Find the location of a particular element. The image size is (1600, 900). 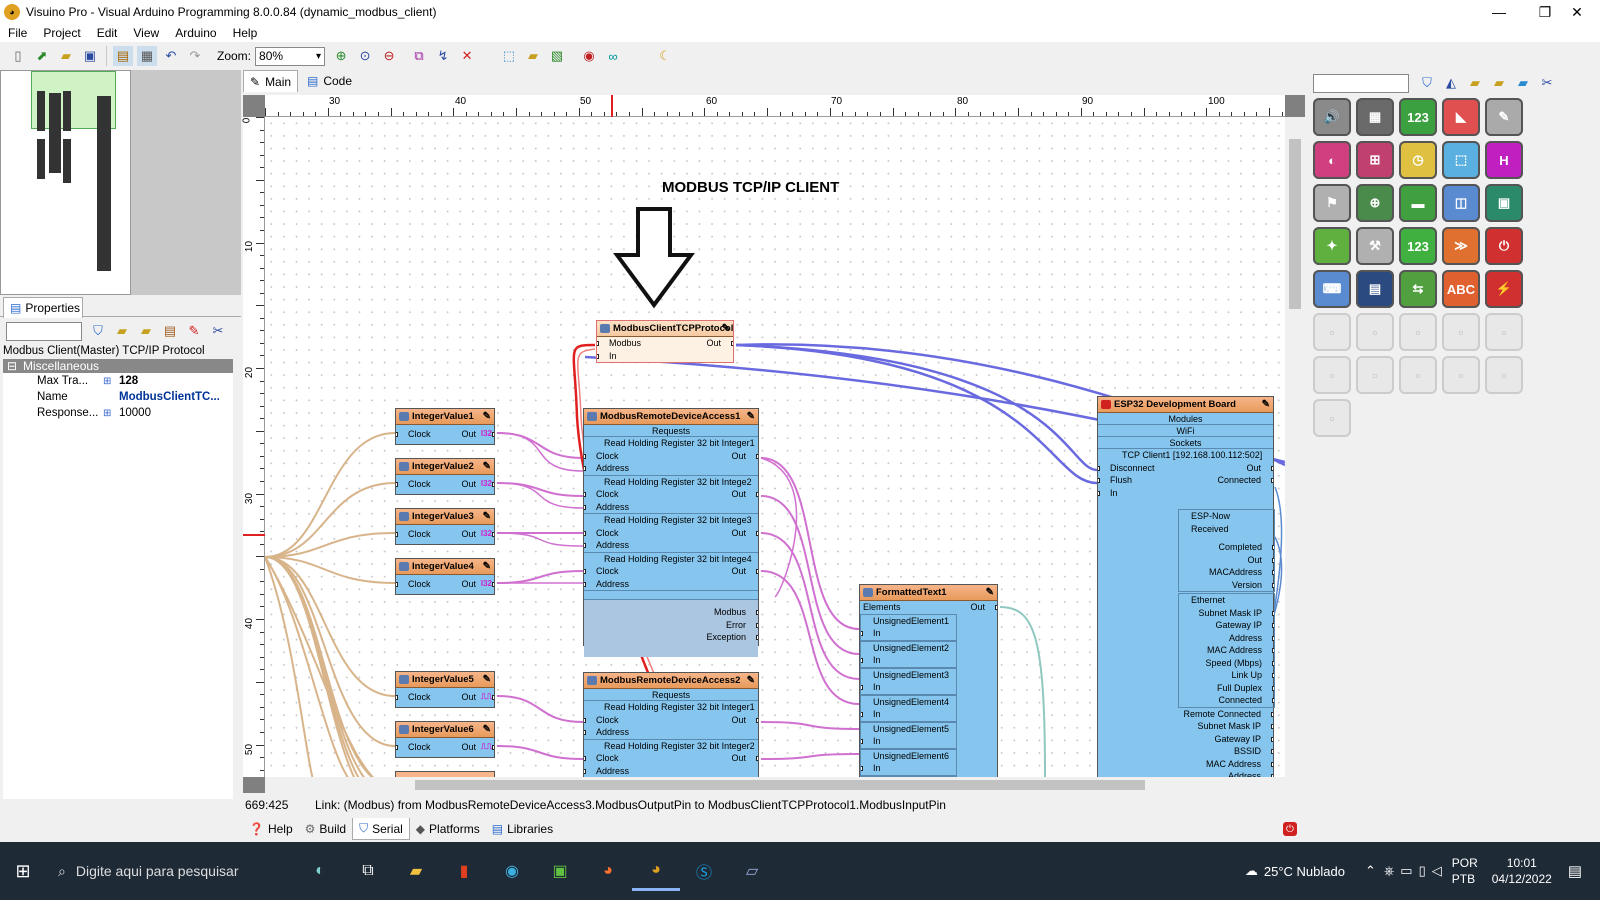

filter-icon: ⛉ is located at coordinates (1427, 83).